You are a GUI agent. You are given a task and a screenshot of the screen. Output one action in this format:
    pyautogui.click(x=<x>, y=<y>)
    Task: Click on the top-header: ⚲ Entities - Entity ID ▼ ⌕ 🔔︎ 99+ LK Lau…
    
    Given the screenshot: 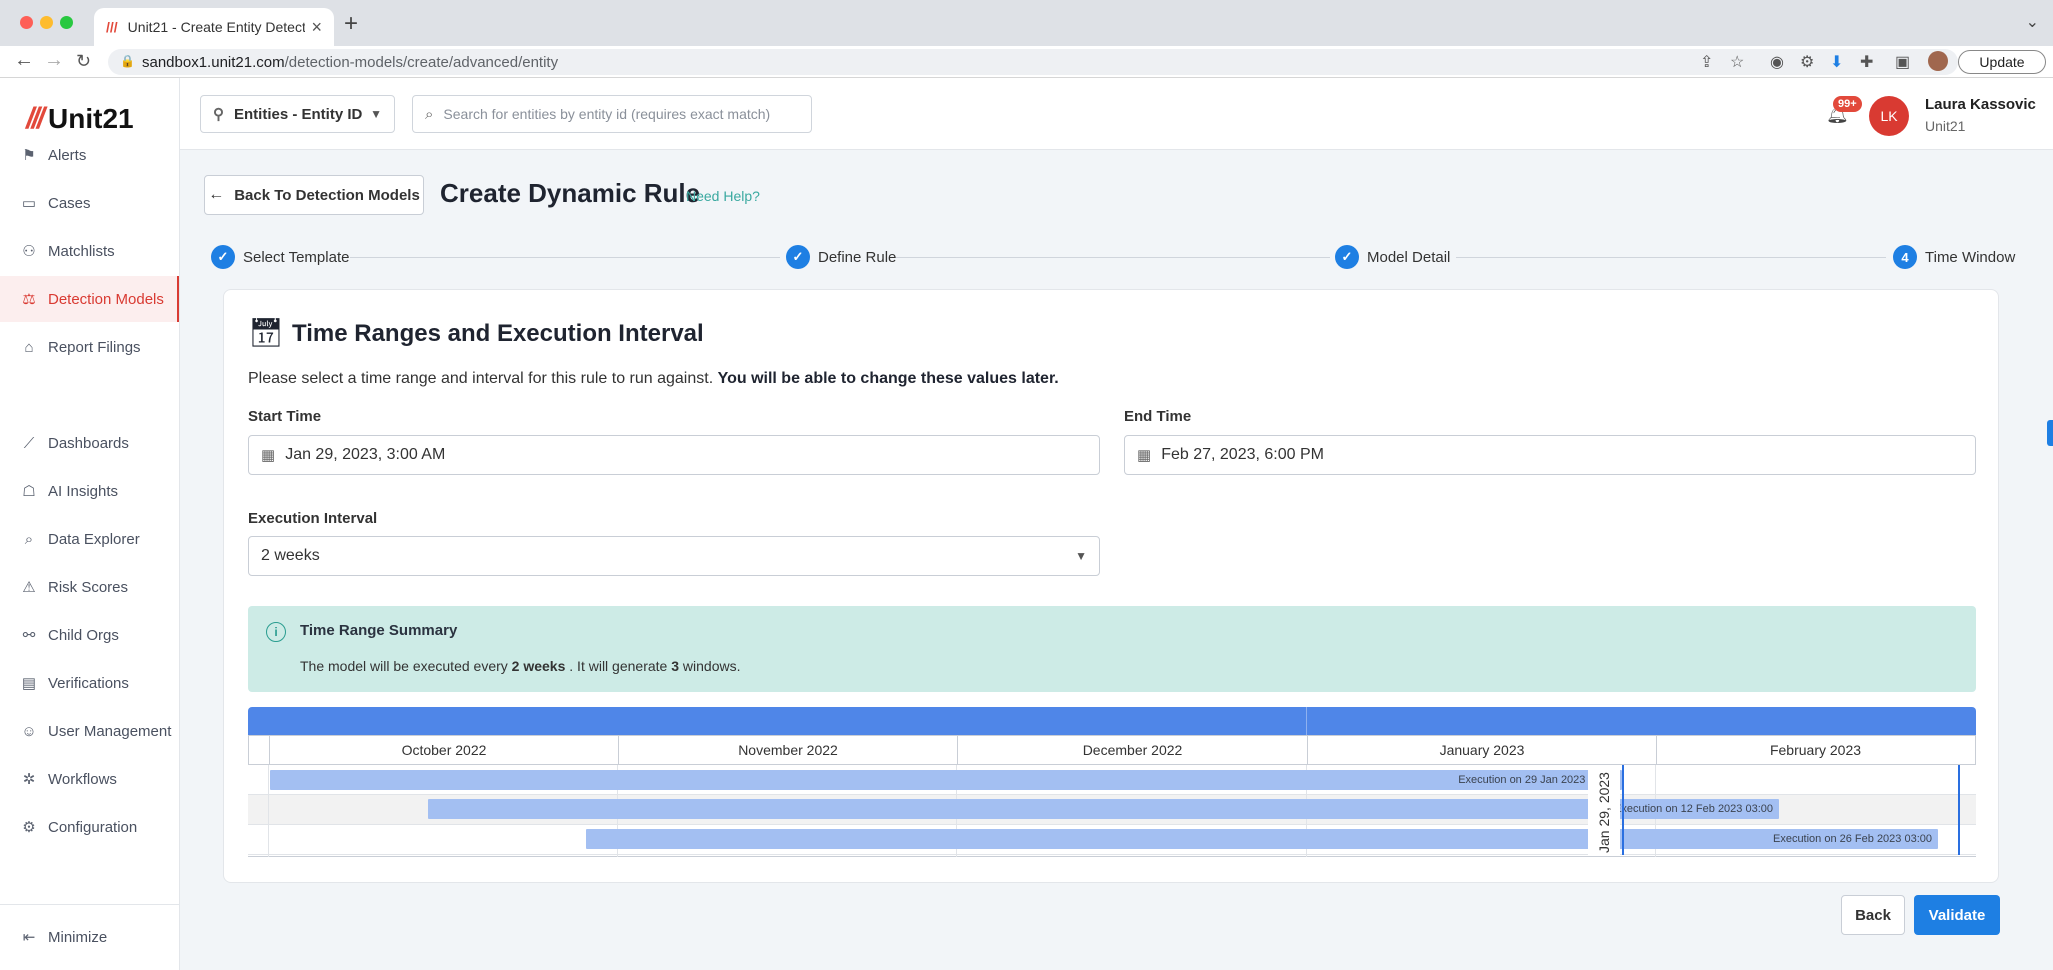 What is the action you would take?
    pyautogui.click(x=1116, y=114)
    